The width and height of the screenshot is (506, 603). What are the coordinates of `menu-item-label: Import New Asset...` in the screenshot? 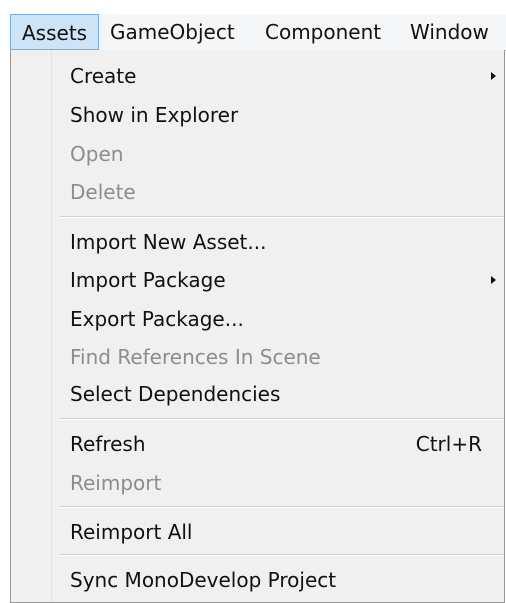 It's located at (168, 242).